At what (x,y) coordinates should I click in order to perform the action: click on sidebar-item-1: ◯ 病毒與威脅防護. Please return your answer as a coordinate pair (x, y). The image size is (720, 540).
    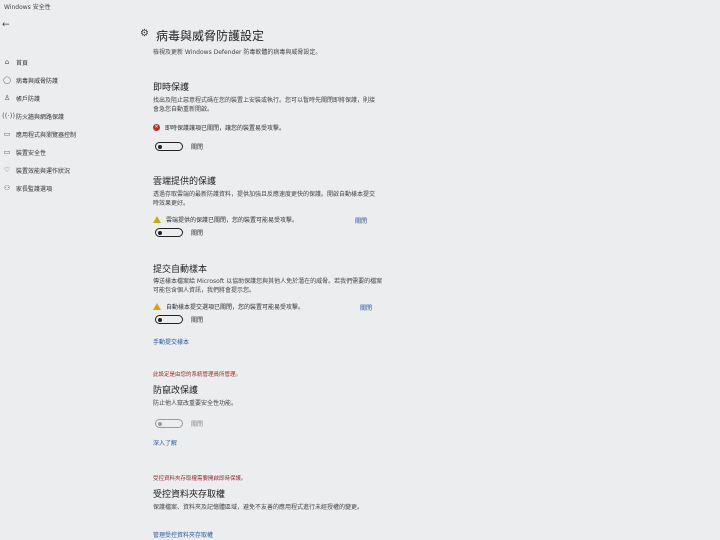
    Looking at the image, I should click on (30, 80).